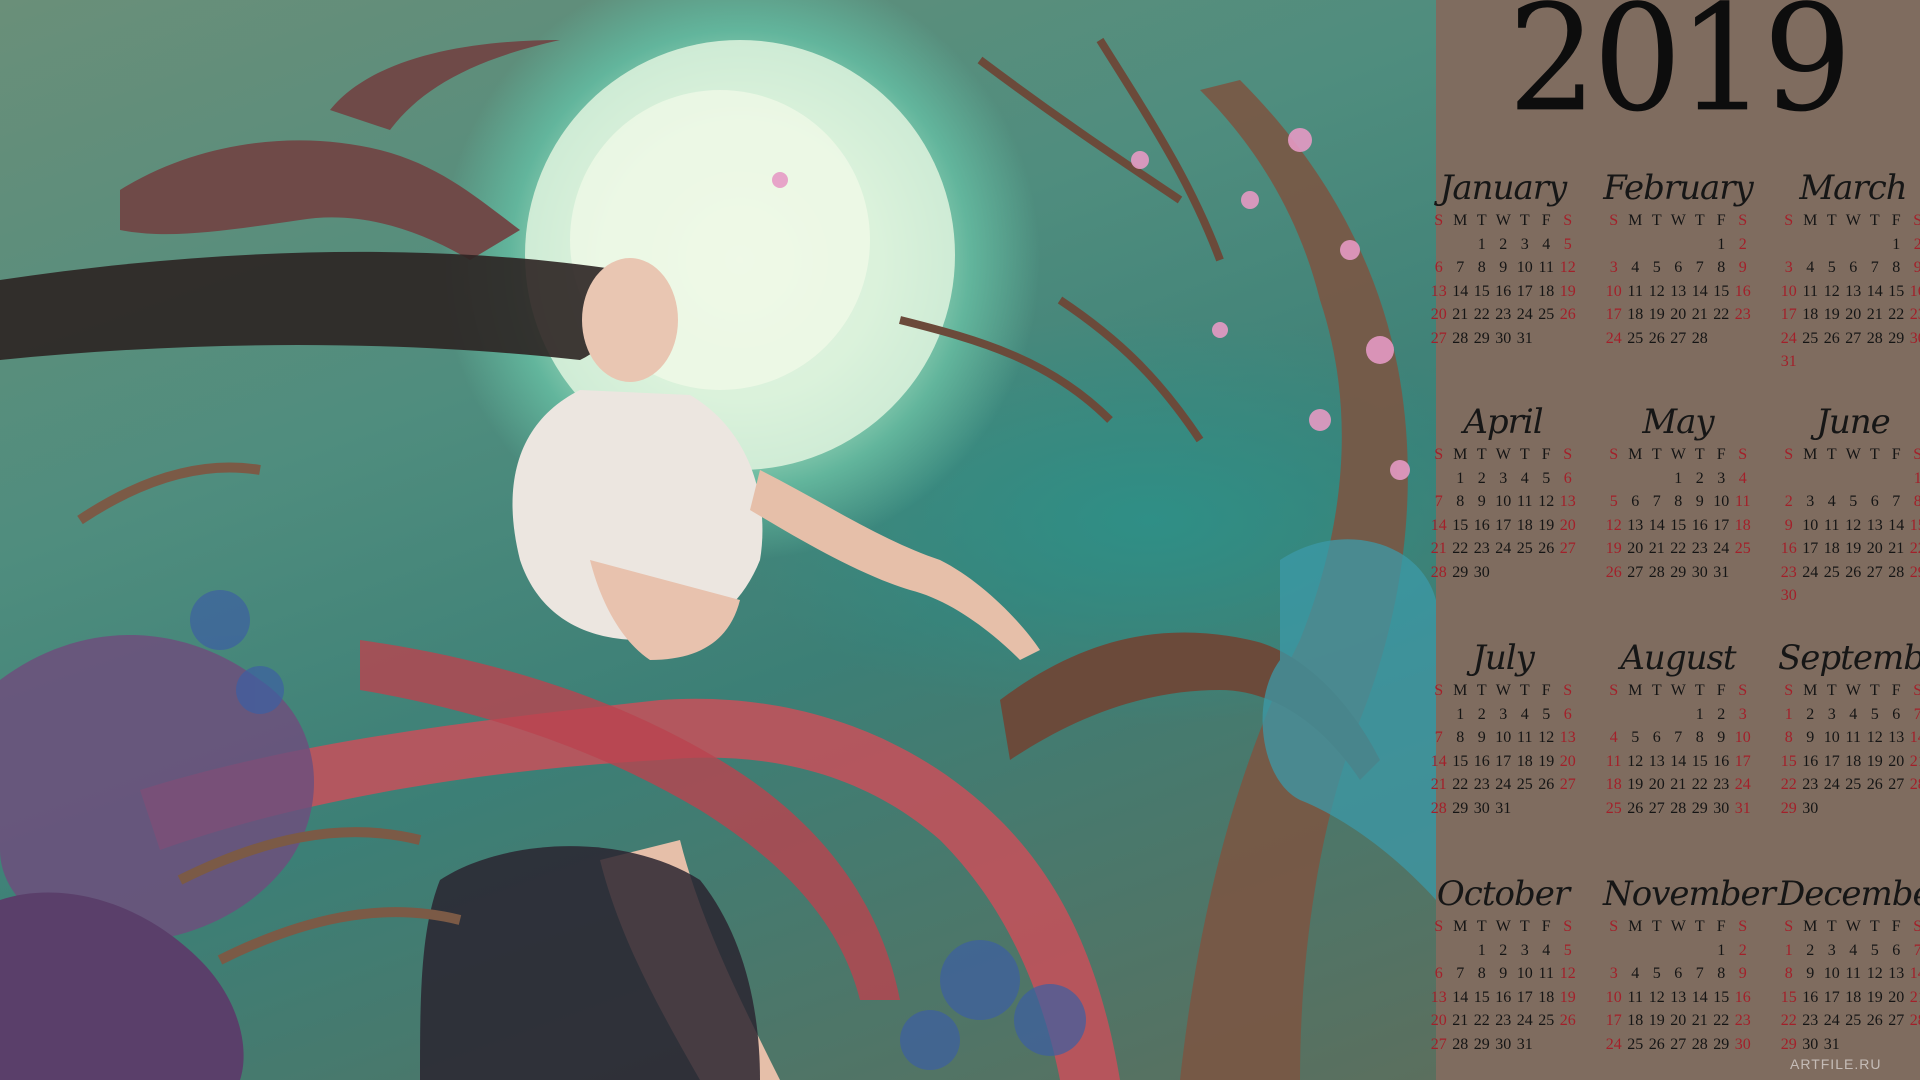  I want to click on month-name: May, so click(1678, 422).